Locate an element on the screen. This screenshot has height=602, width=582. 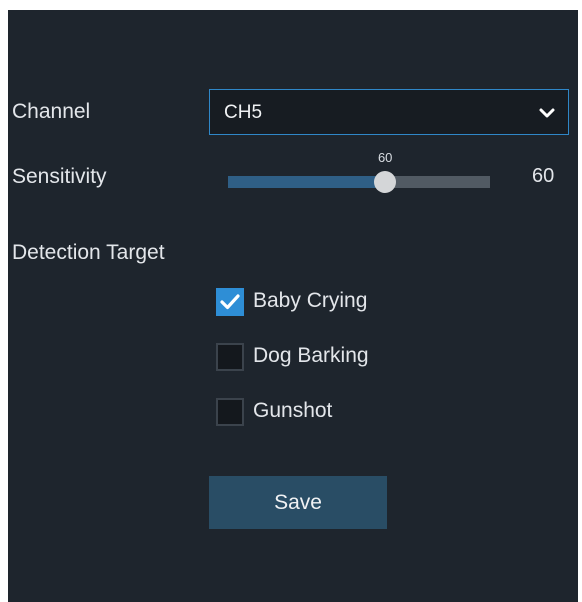
checkbox-label: Dog Barking is located at coordinates (311, 355).